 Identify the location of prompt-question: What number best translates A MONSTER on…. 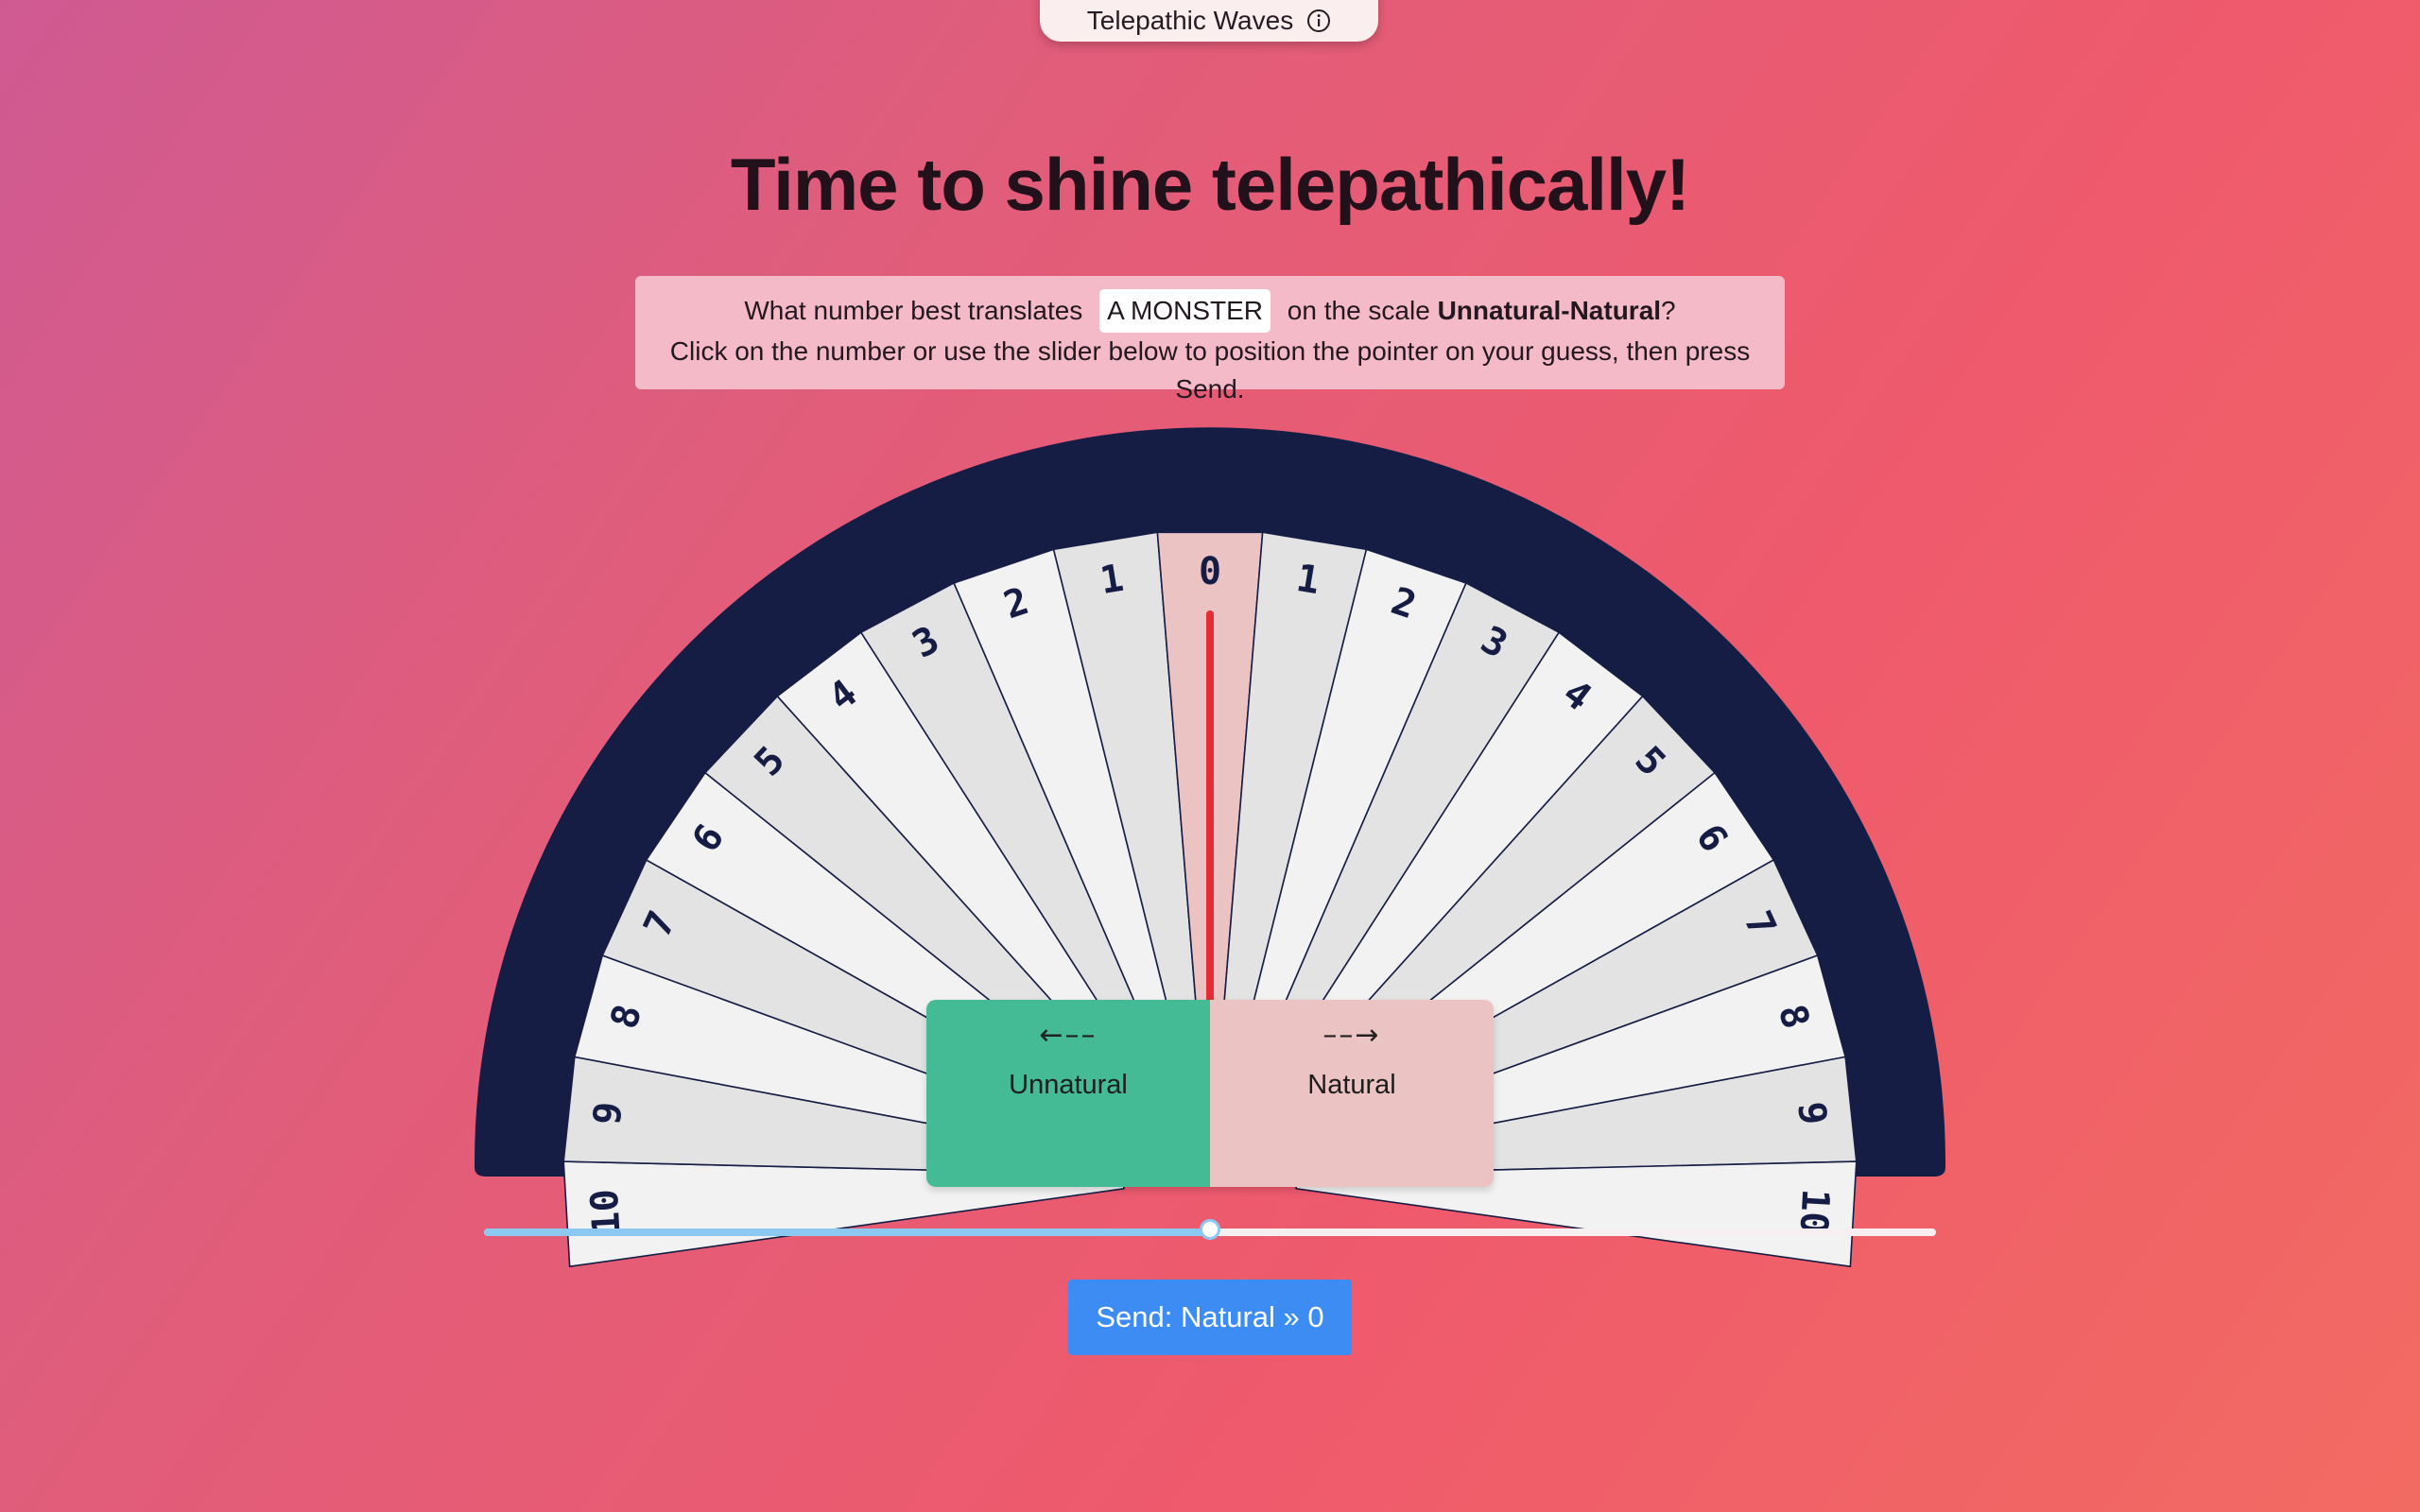
(1210, 311).